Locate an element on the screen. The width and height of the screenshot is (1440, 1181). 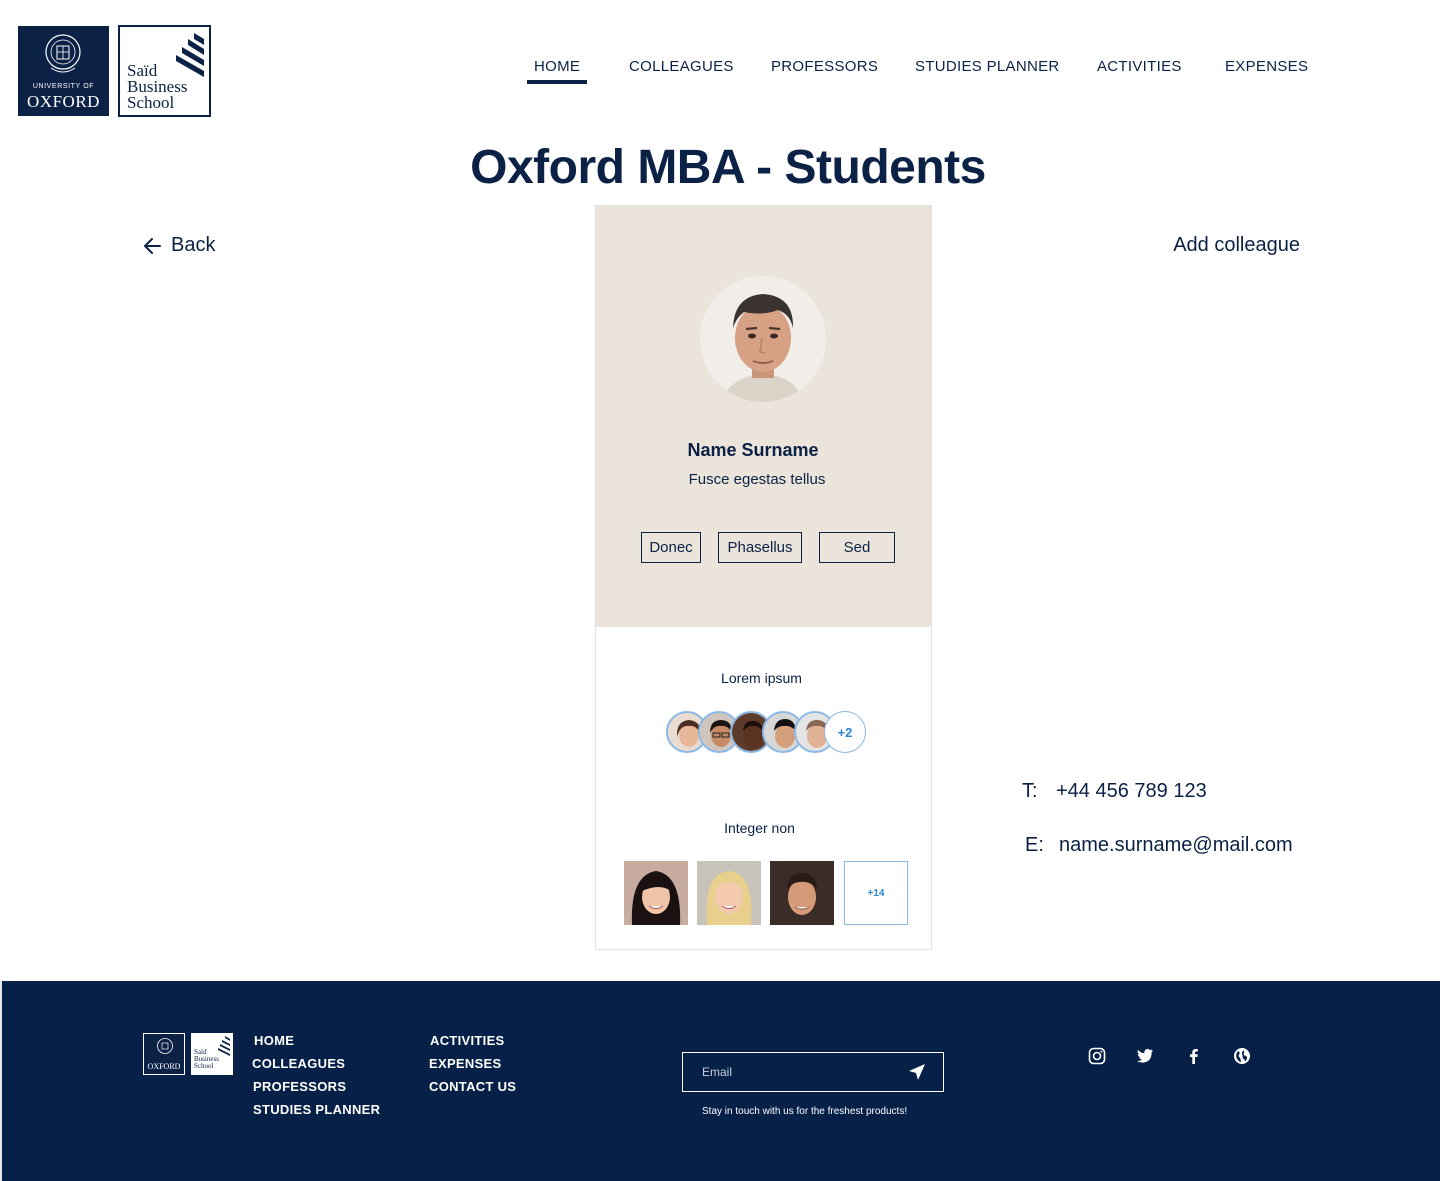
footer-oxford-logo: OXFORD is located at coordinates (164, 1054).